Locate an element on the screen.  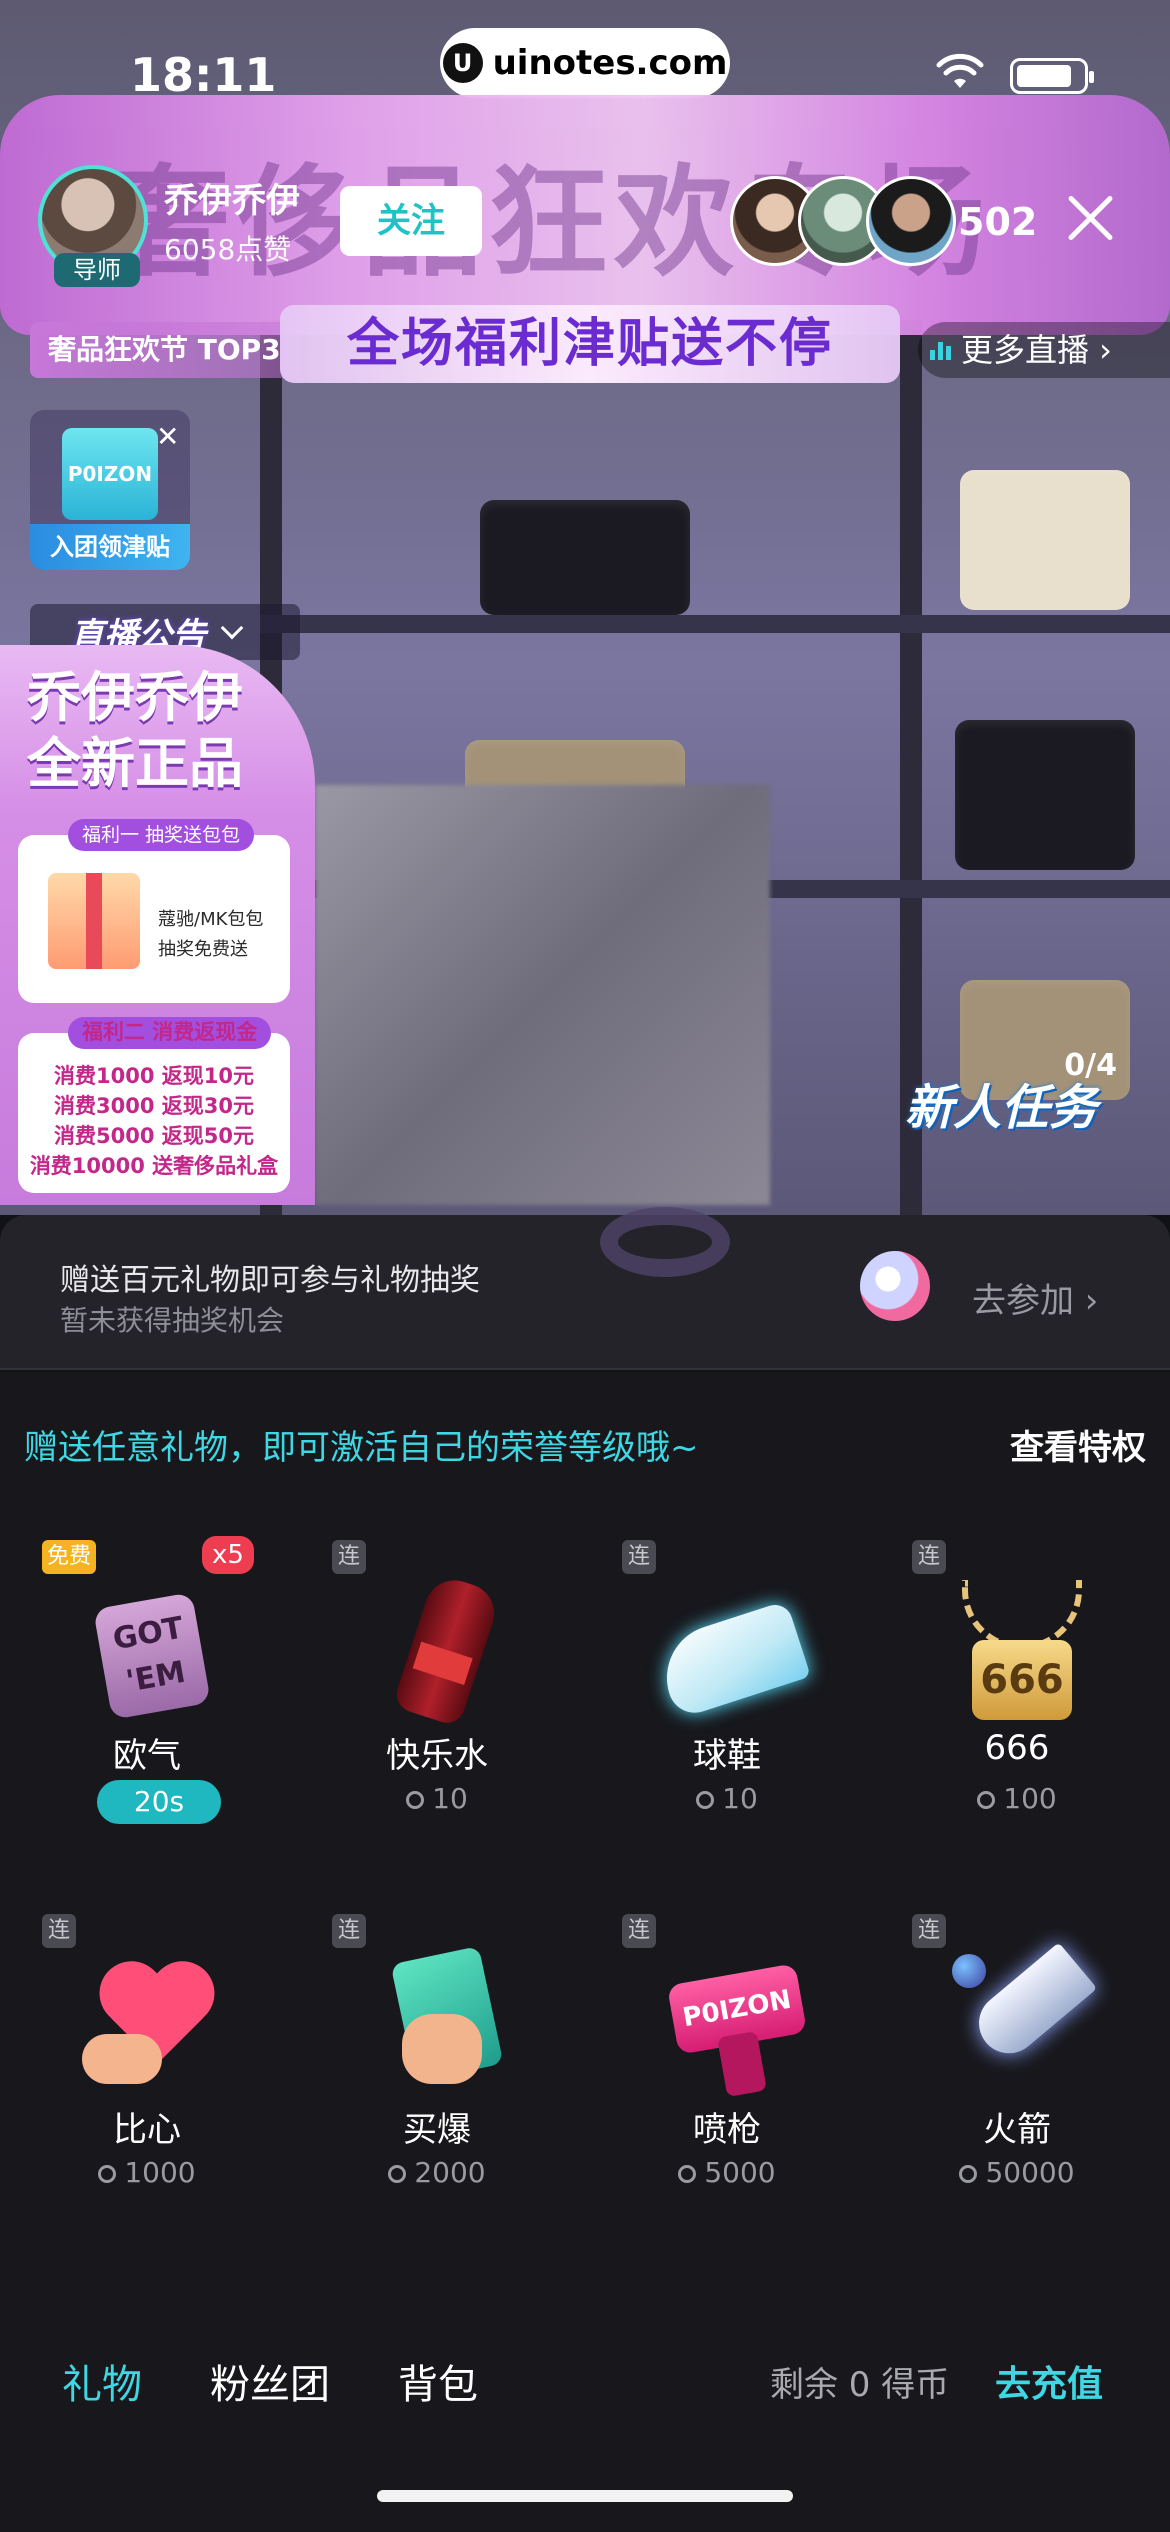
viewer-avatar is located at coordinates (911, 221).